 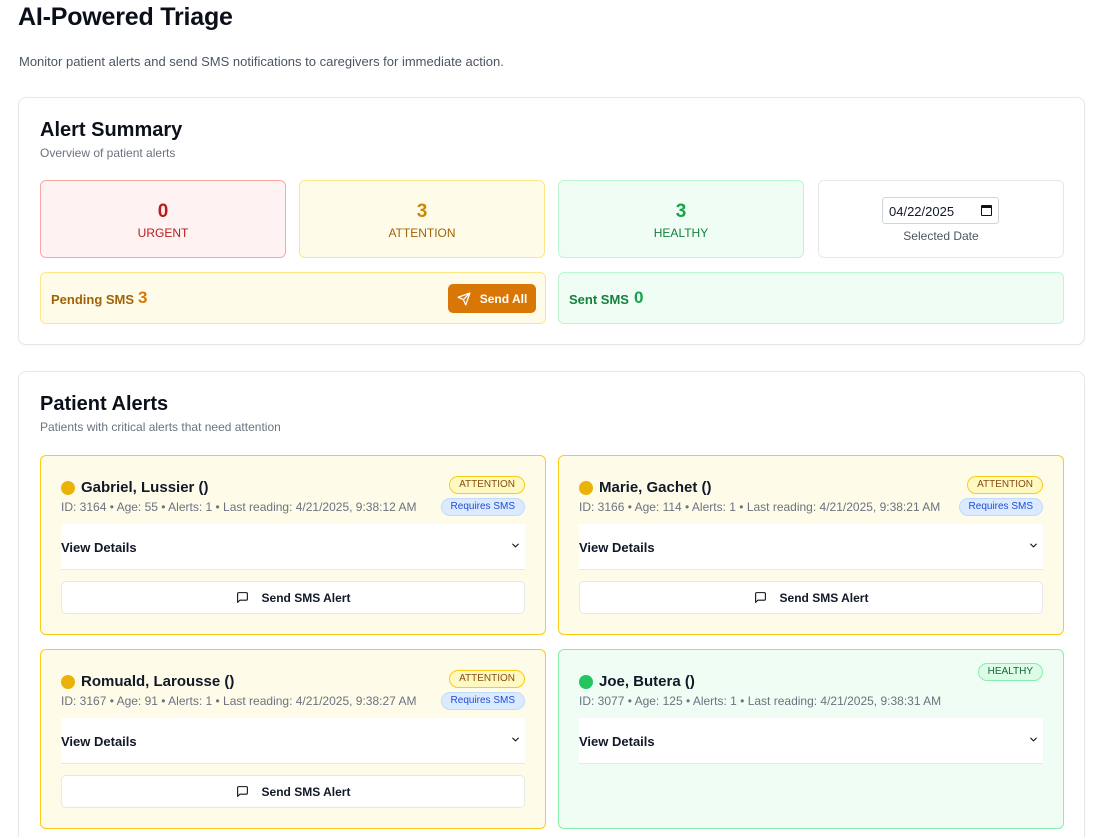 What do you see at coordinates (655, 487) in the screenshot?
I see `patient-name: Marie, Gachet ()` at bounding box center [655, 487].